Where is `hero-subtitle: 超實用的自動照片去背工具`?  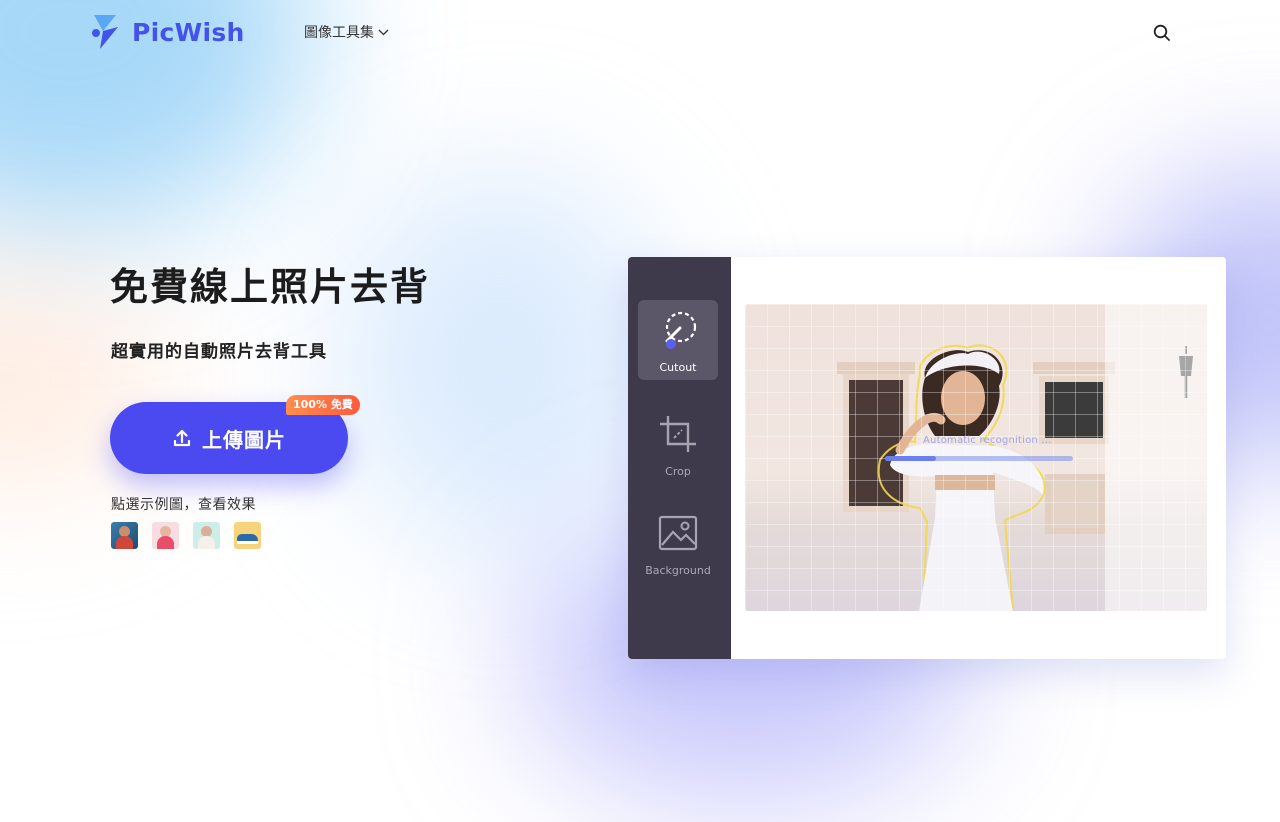 hero-subtitle: 超實用的自動照片去背工具 is located at coordinates (219, 352).